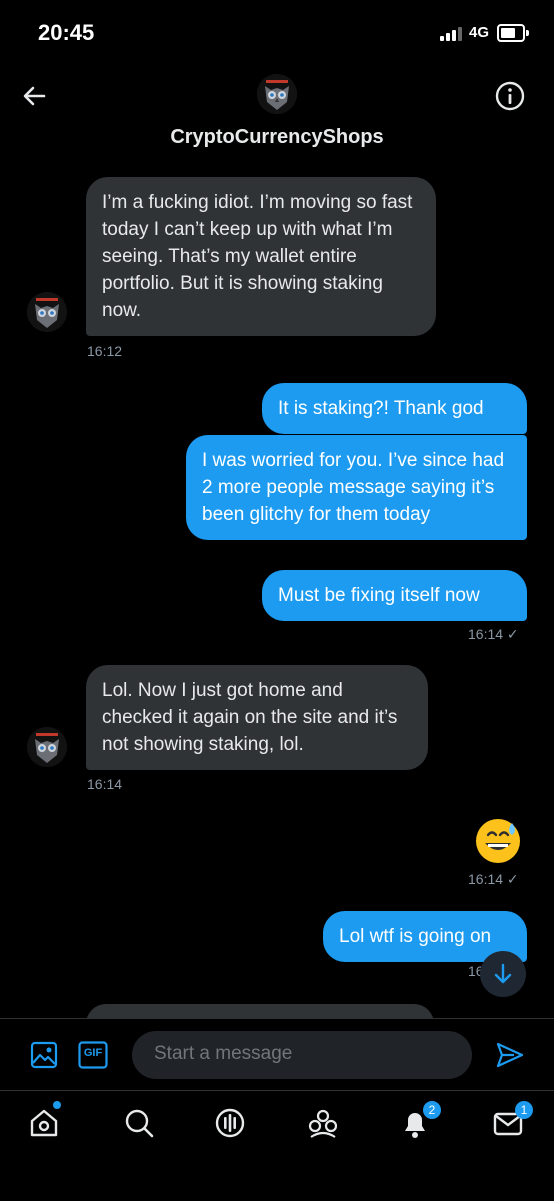  I want to click on spaces-icon, so click(230, 1123).